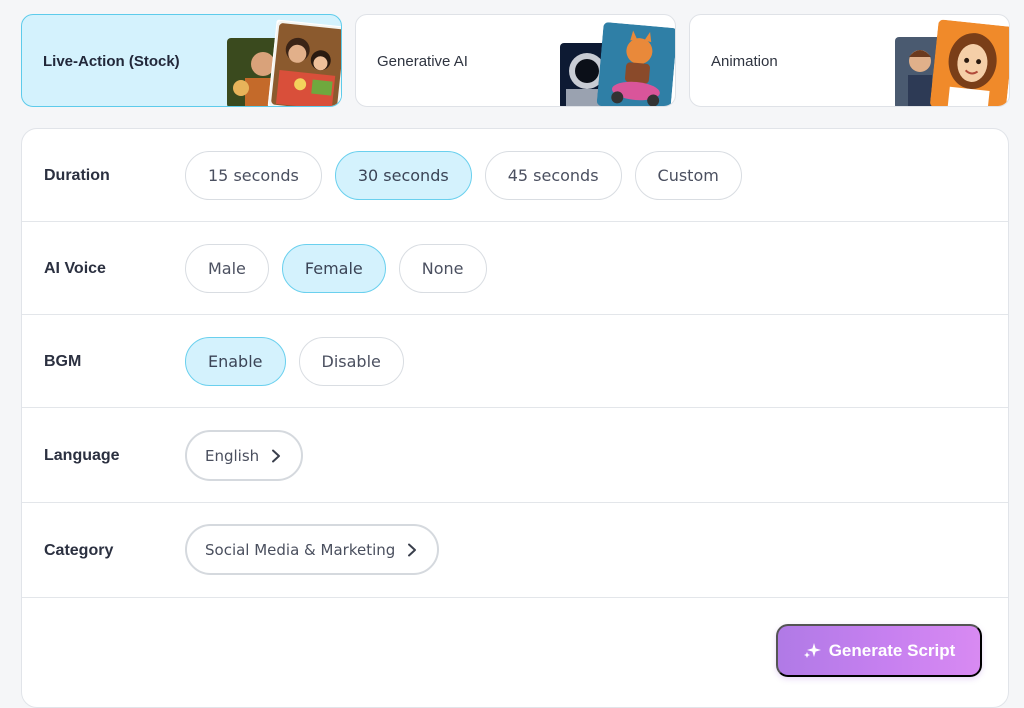  I want to click on sparkle-icon, so click(812, 650).